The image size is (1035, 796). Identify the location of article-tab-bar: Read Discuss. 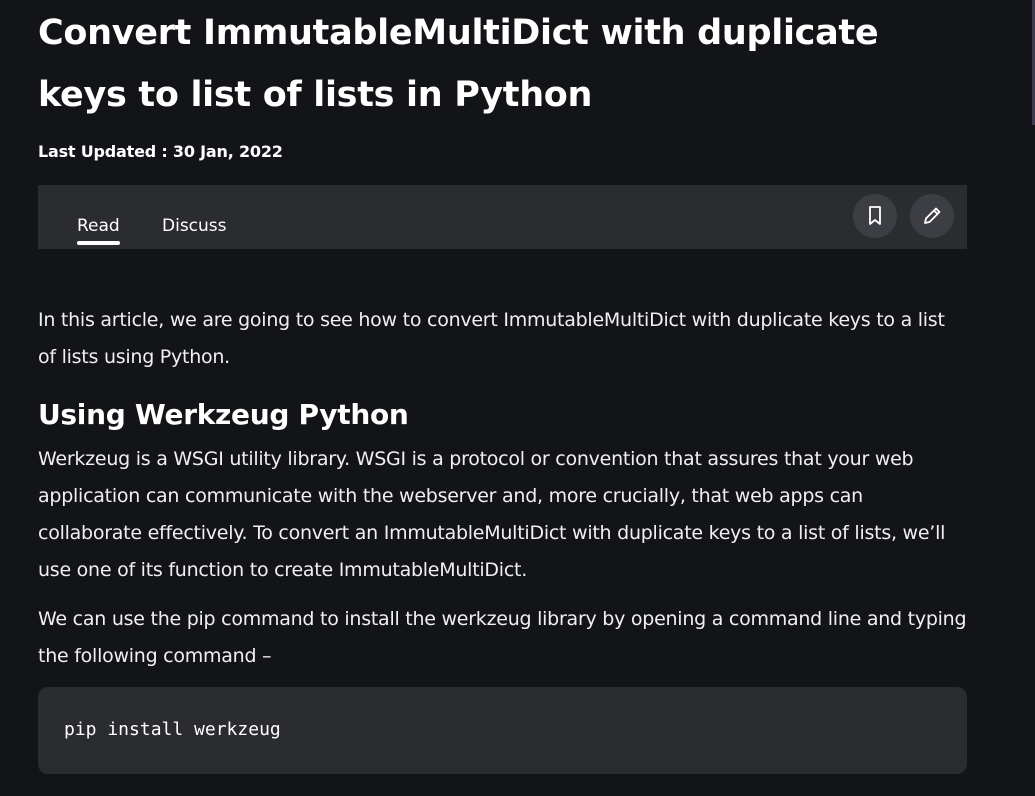
(502, 217).